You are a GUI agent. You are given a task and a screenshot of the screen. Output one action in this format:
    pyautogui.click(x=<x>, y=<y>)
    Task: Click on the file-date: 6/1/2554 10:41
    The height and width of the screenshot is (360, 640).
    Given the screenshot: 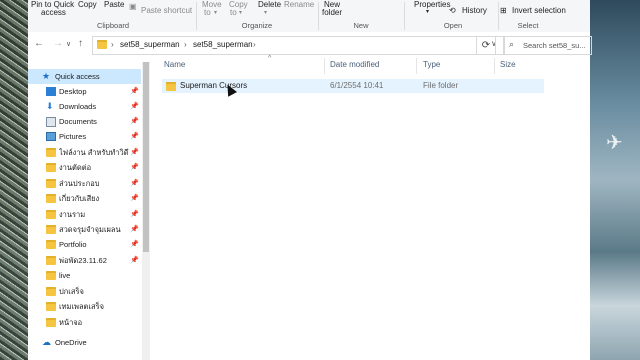 What is the action you would take?
    pyautogui.click(x=357, y=85)
    